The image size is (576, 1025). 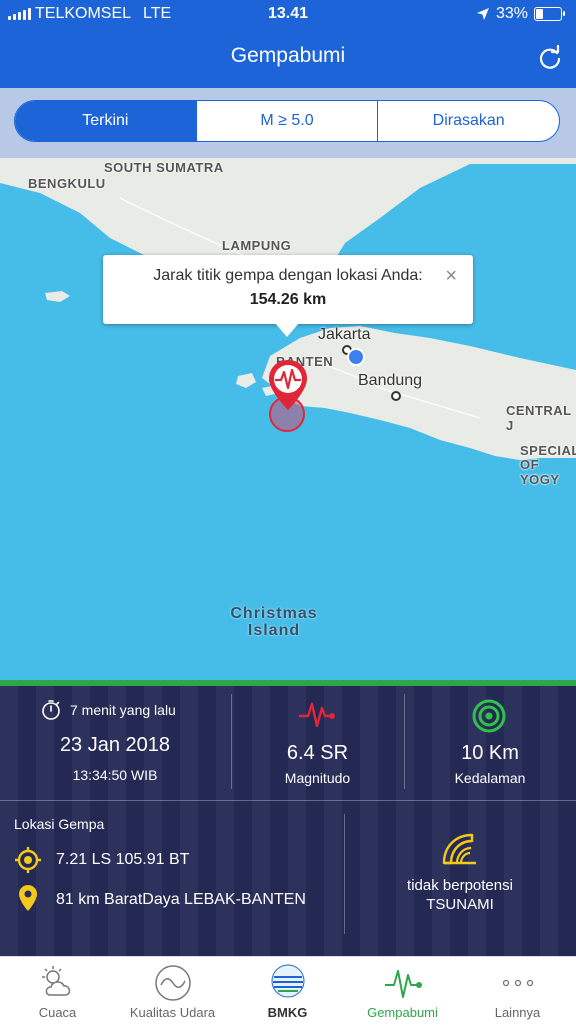 What do you see at coordinates (460, 904) in the screenshot?
I see `tsunami-label: TSUNAMI` at bounding box center [460, 904].